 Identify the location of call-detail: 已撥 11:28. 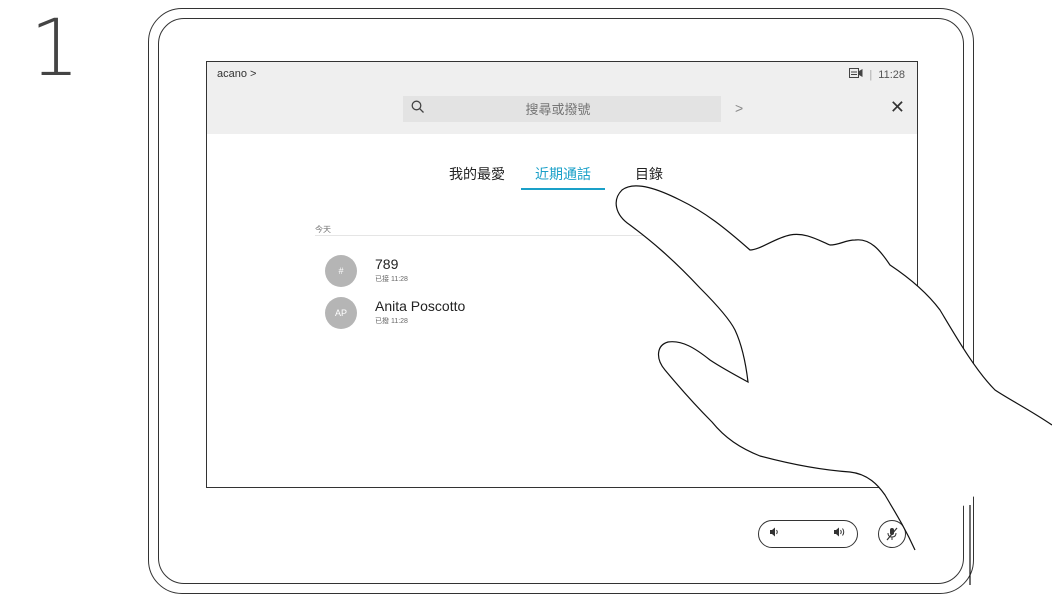
(391, 321).